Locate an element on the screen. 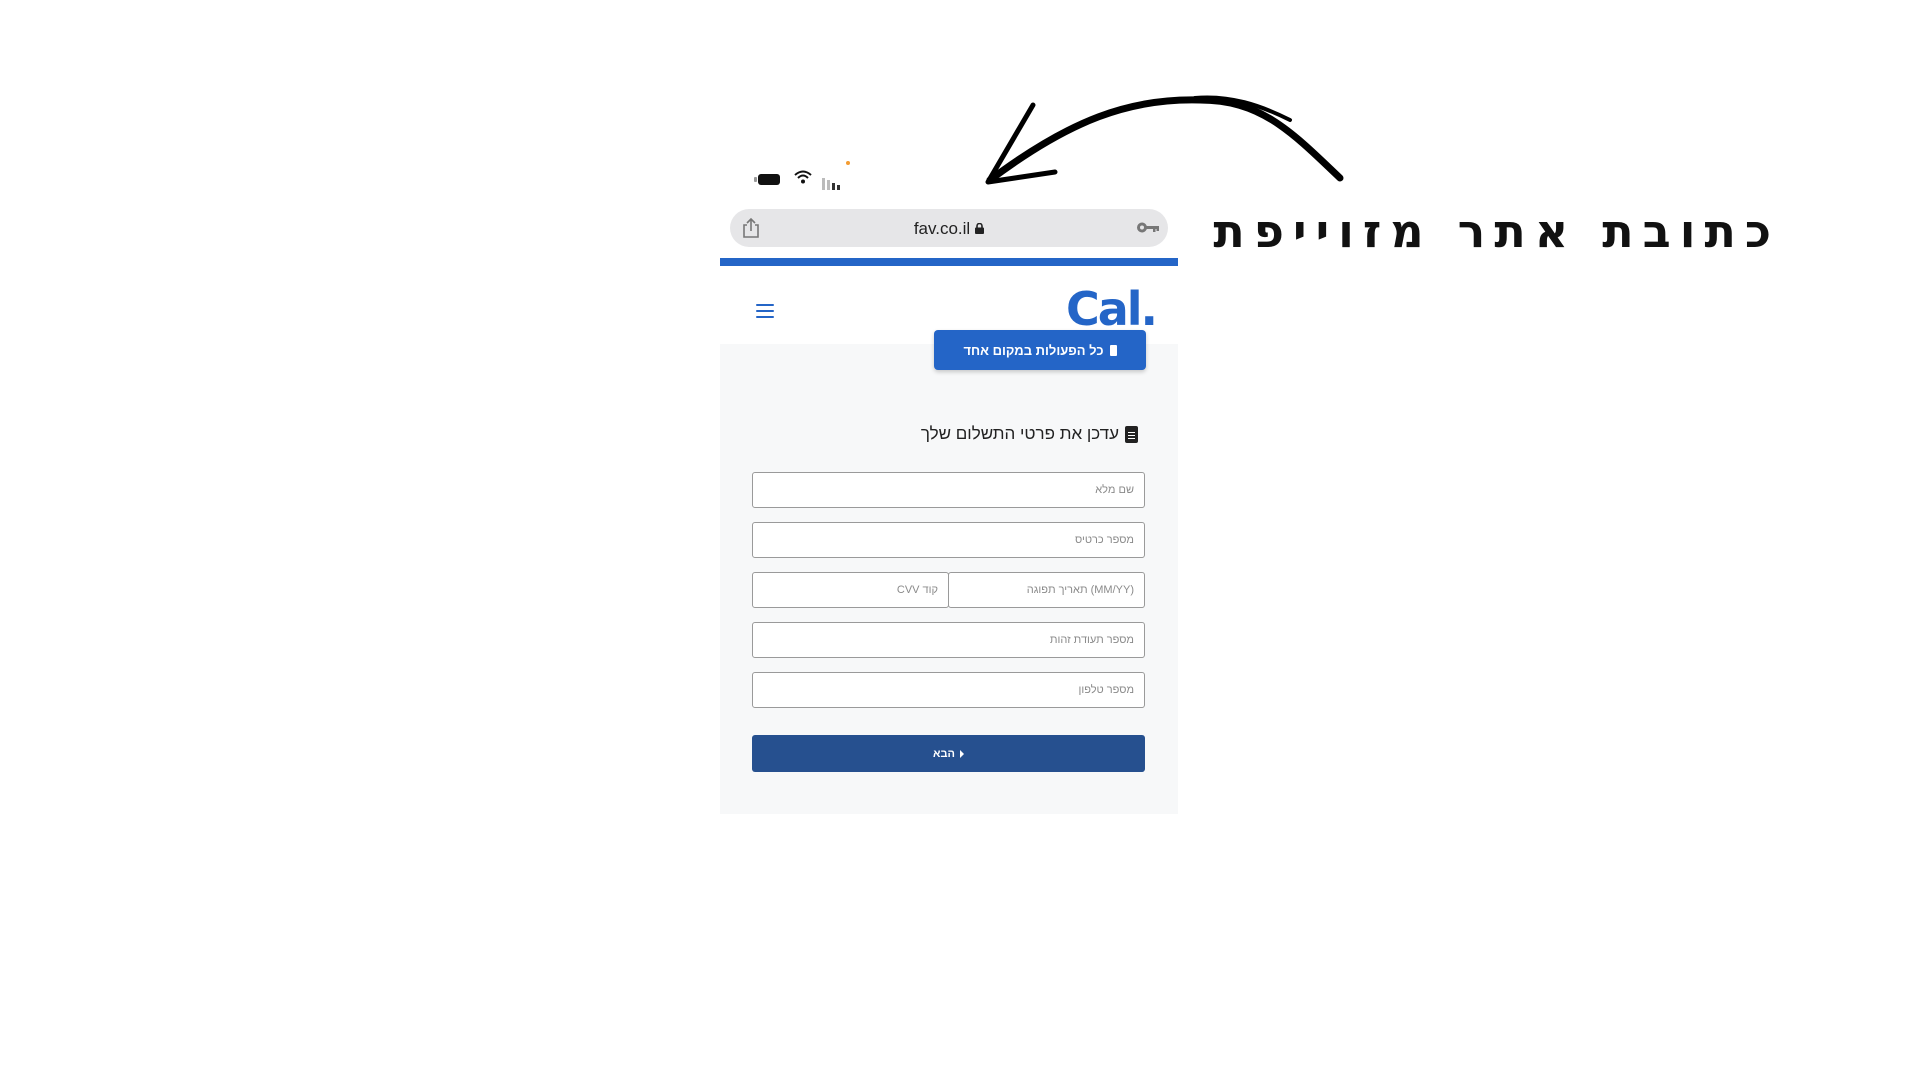  battery-icon is located at coordinates (767, 179).